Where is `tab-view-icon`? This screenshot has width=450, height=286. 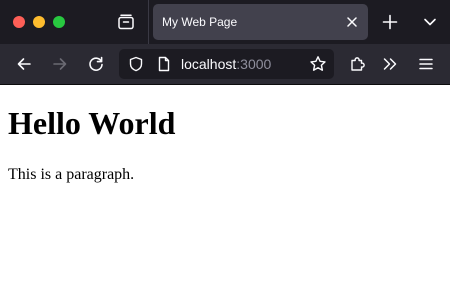
tab-view-icon is located at coordinates (126, 22).